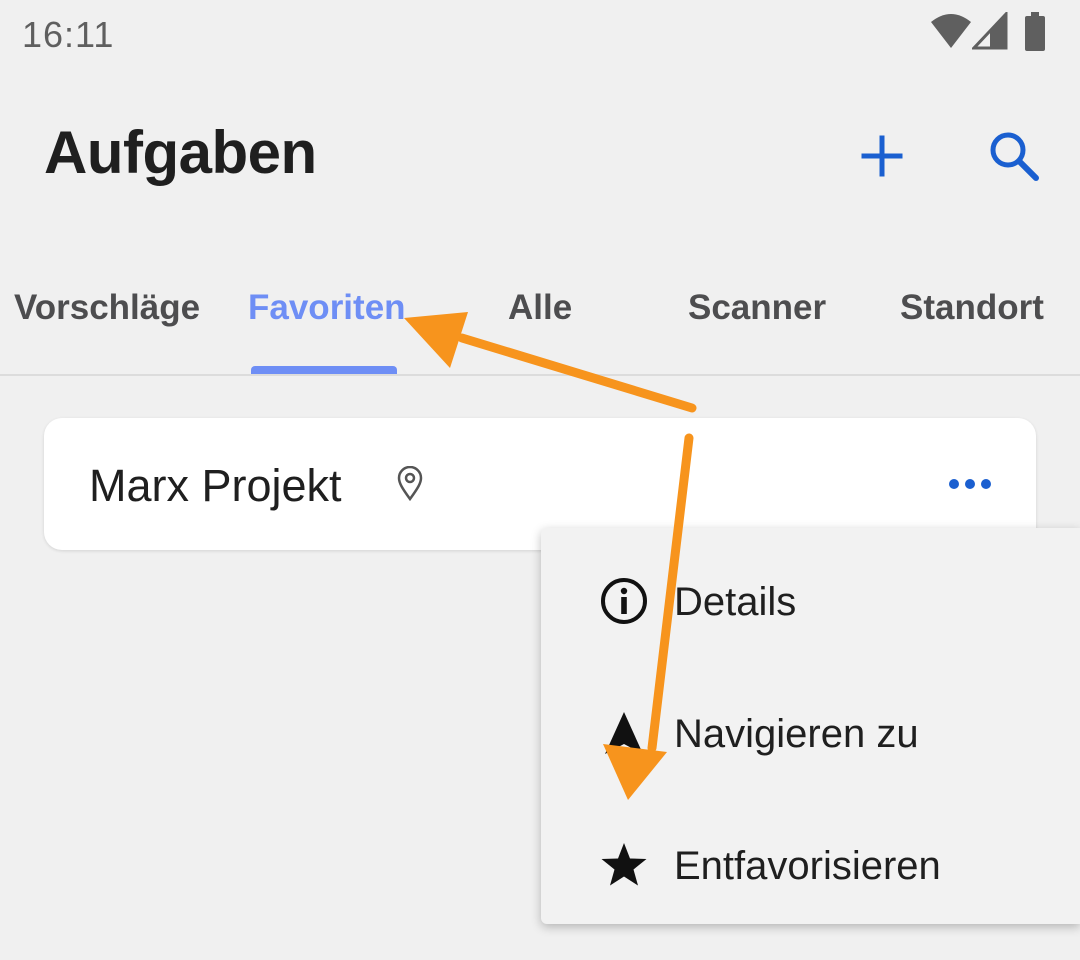 The height and width of the screenshot is (960, 1080). I want to click on star-icon, so click(624, 864).